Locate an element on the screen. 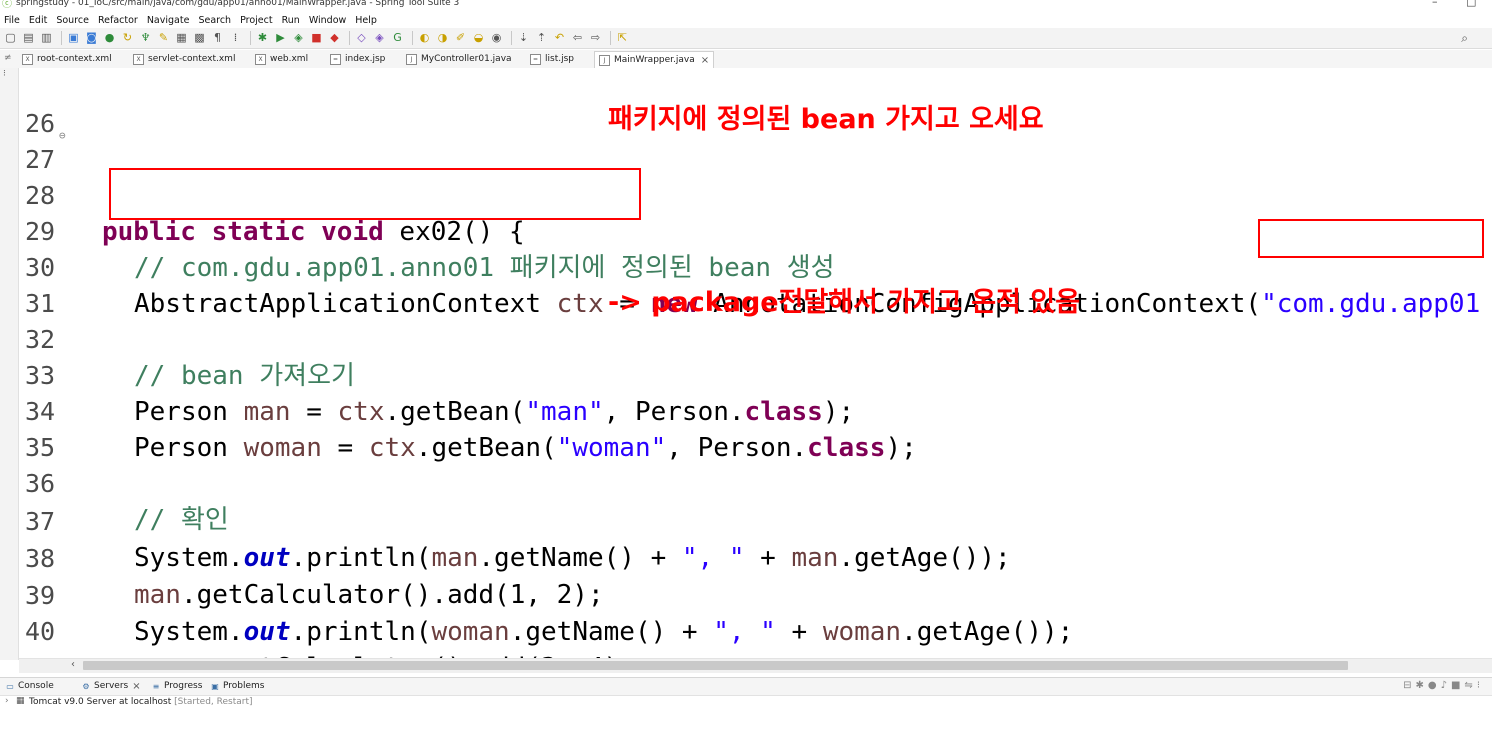 The height and width of the screenshot is (742, 1492). code-line: 32 // bean 가져오기 is located at coordinates (187, 338).